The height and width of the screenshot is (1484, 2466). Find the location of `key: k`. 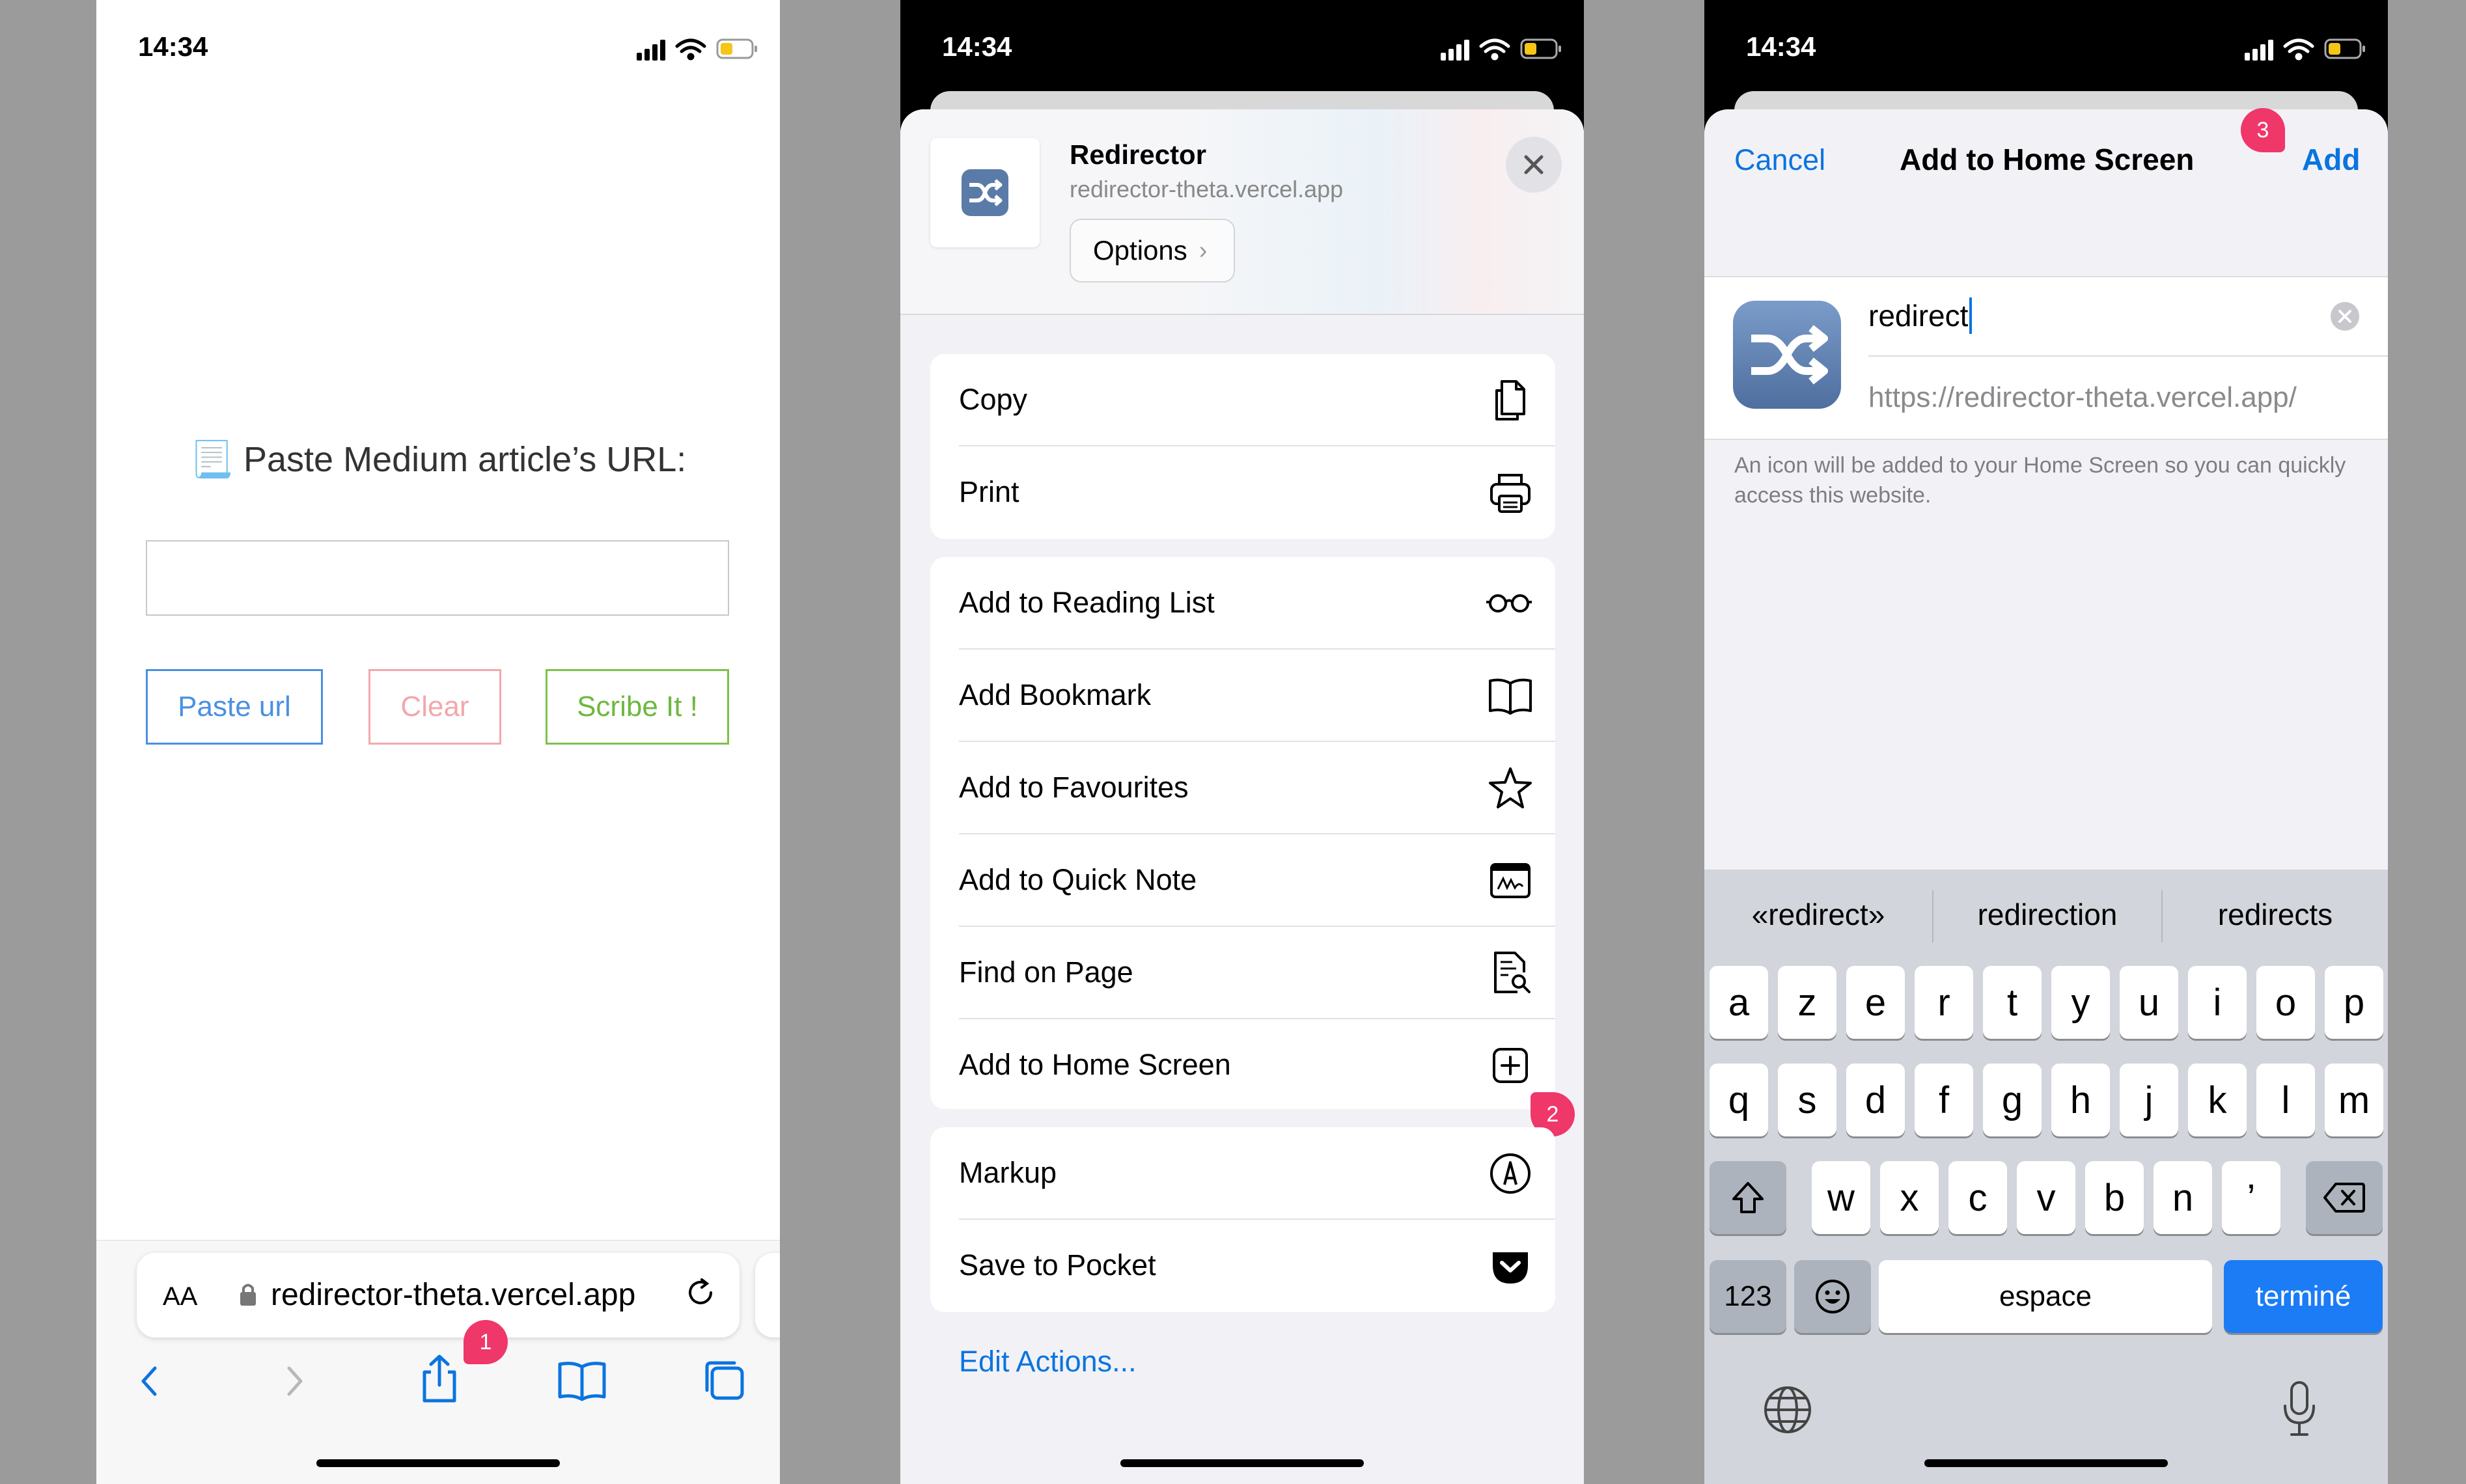

key: k is located at coordinates (2217, 1100).